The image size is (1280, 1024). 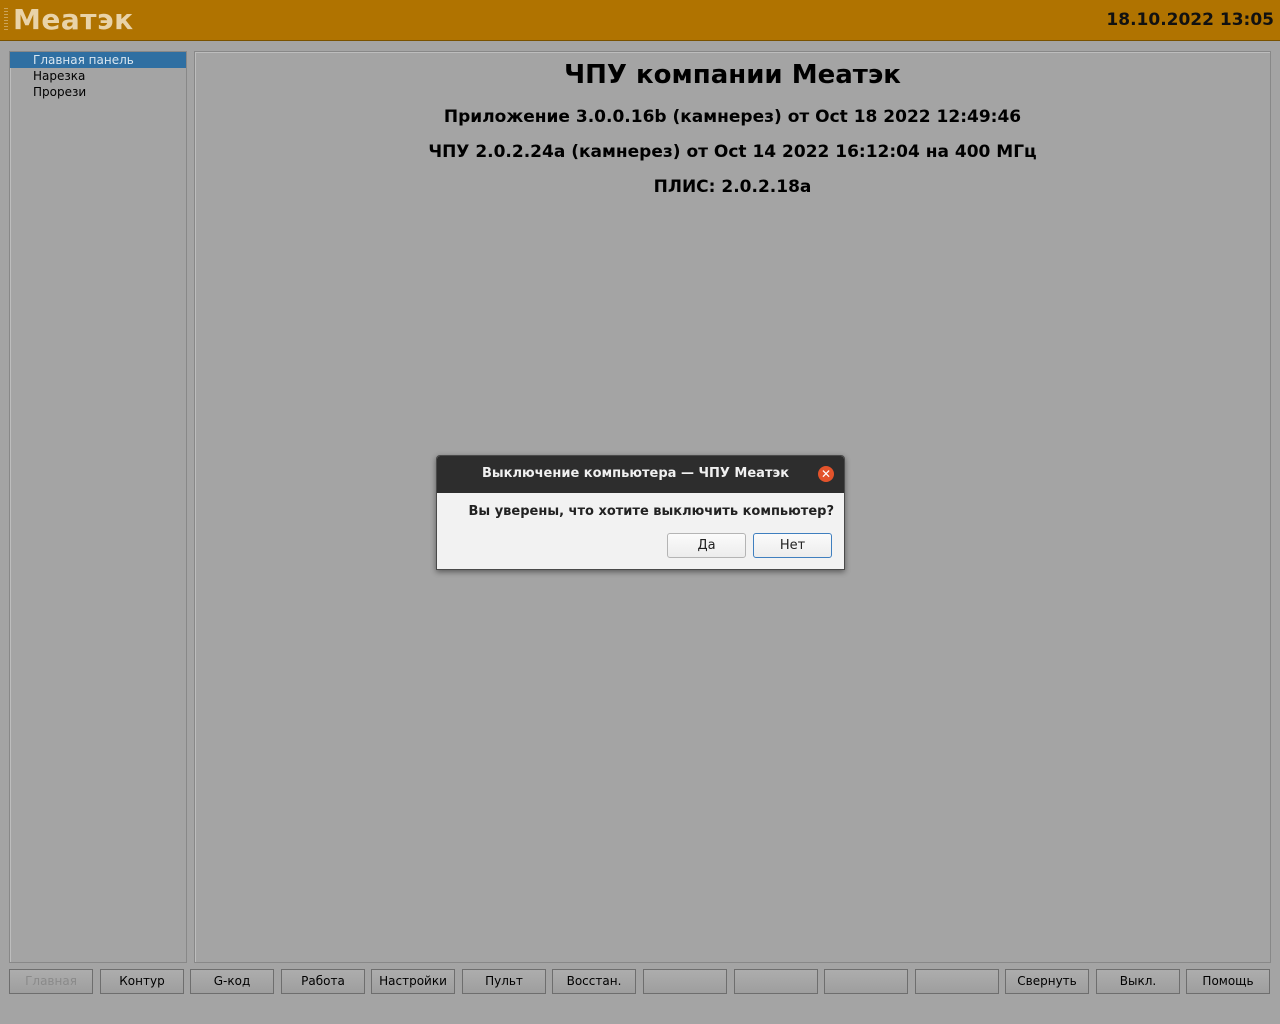 I want to click on close-icon: ✕, so click(x=826, y=474).